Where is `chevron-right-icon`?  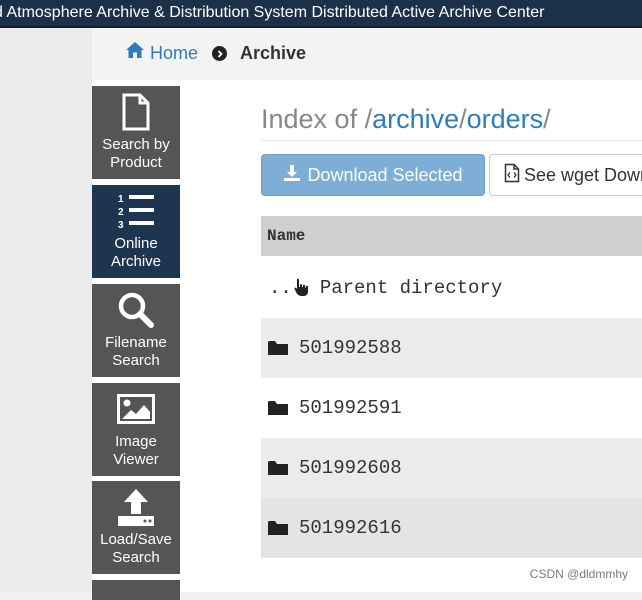
chevron-right-icon is located at coordinates (219, 53).